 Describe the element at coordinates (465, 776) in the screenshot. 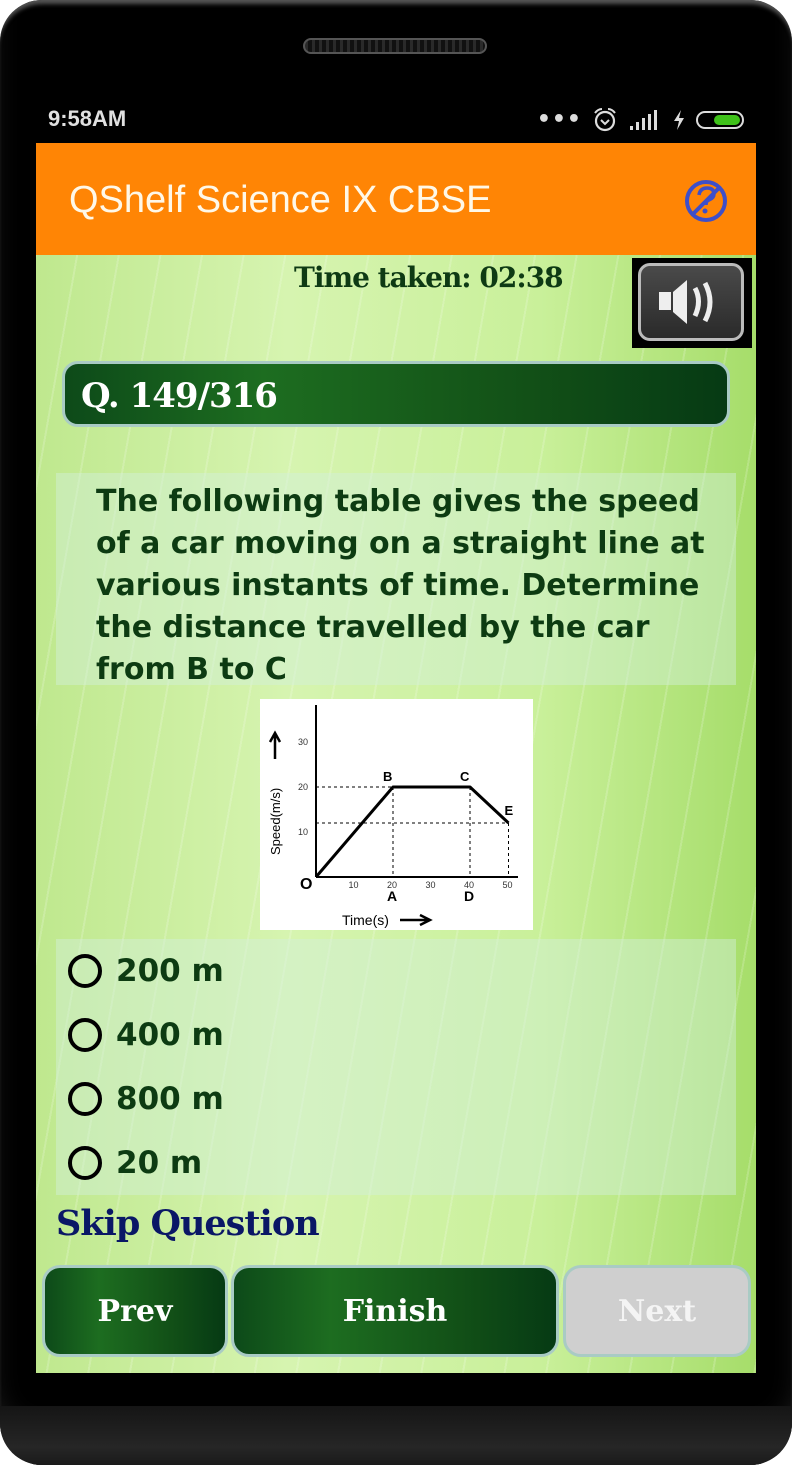

I see `point-label-c: C` at that location.